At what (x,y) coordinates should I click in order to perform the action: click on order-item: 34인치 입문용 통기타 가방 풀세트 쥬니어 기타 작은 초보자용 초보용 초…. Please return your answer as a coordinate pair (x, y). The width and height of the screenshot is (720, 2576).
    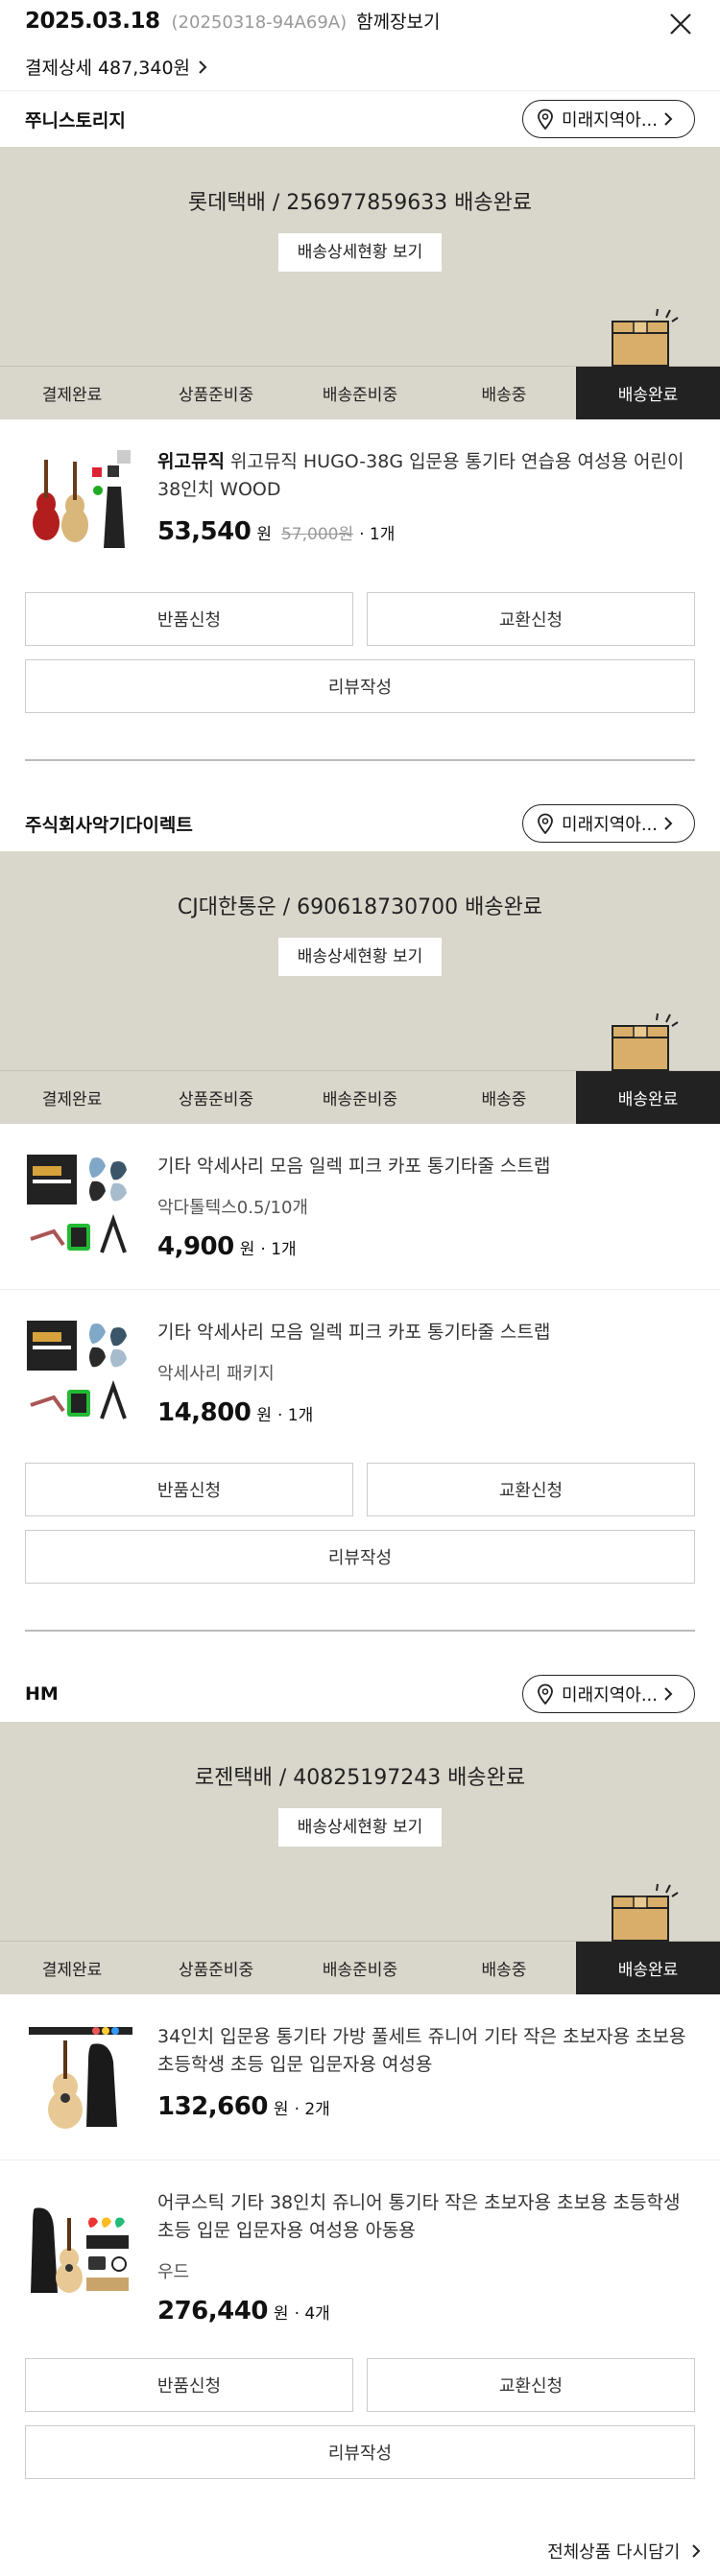
    Looking at the image, I should click on (360, 2076).